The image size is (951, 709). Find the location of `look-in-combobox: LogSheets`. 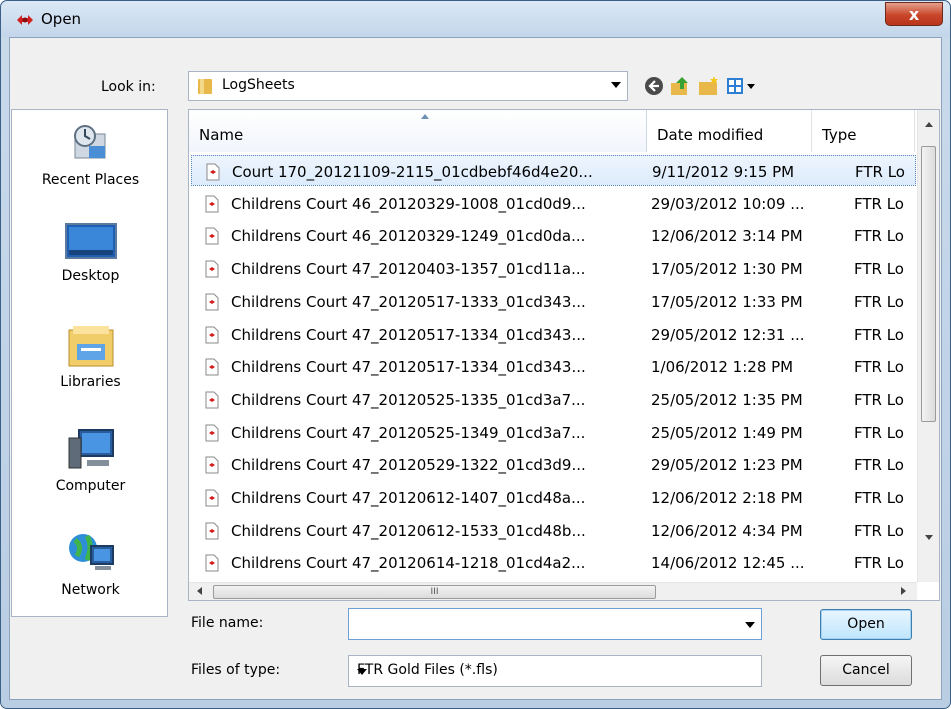

look-in-combobox: LogSheets is located at coordinates (408, 86).